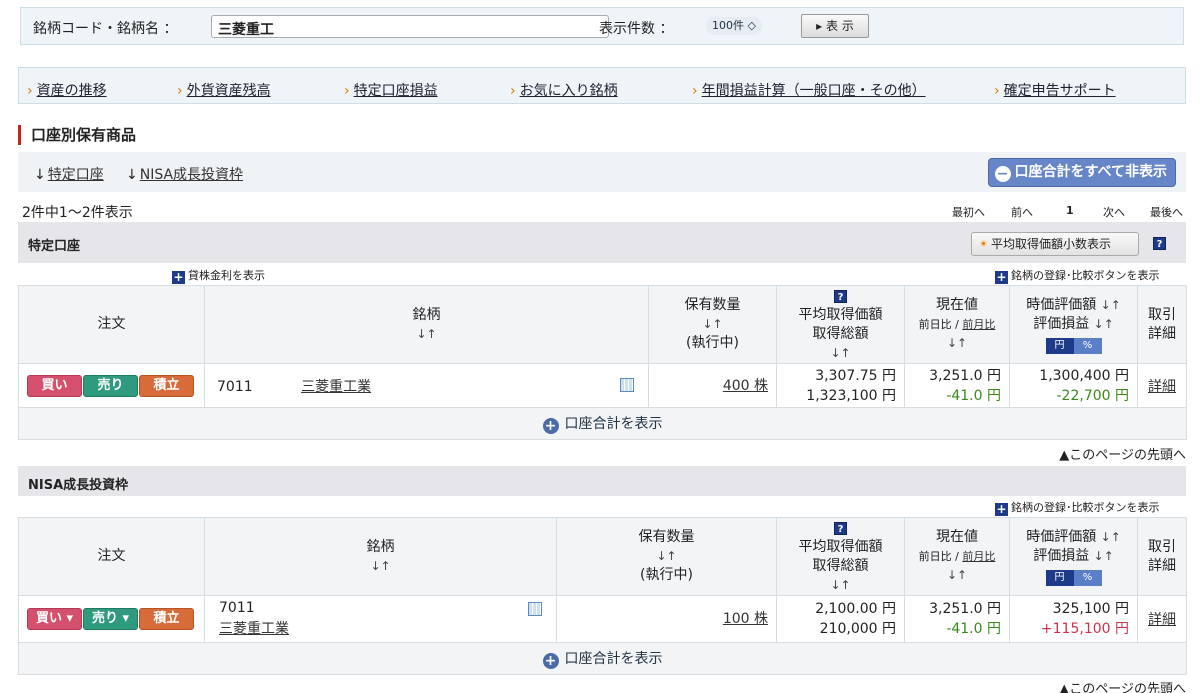 This screenshot has height=693, width=1200. I want to click on pager-next: 次へ, so click(1114, 212).